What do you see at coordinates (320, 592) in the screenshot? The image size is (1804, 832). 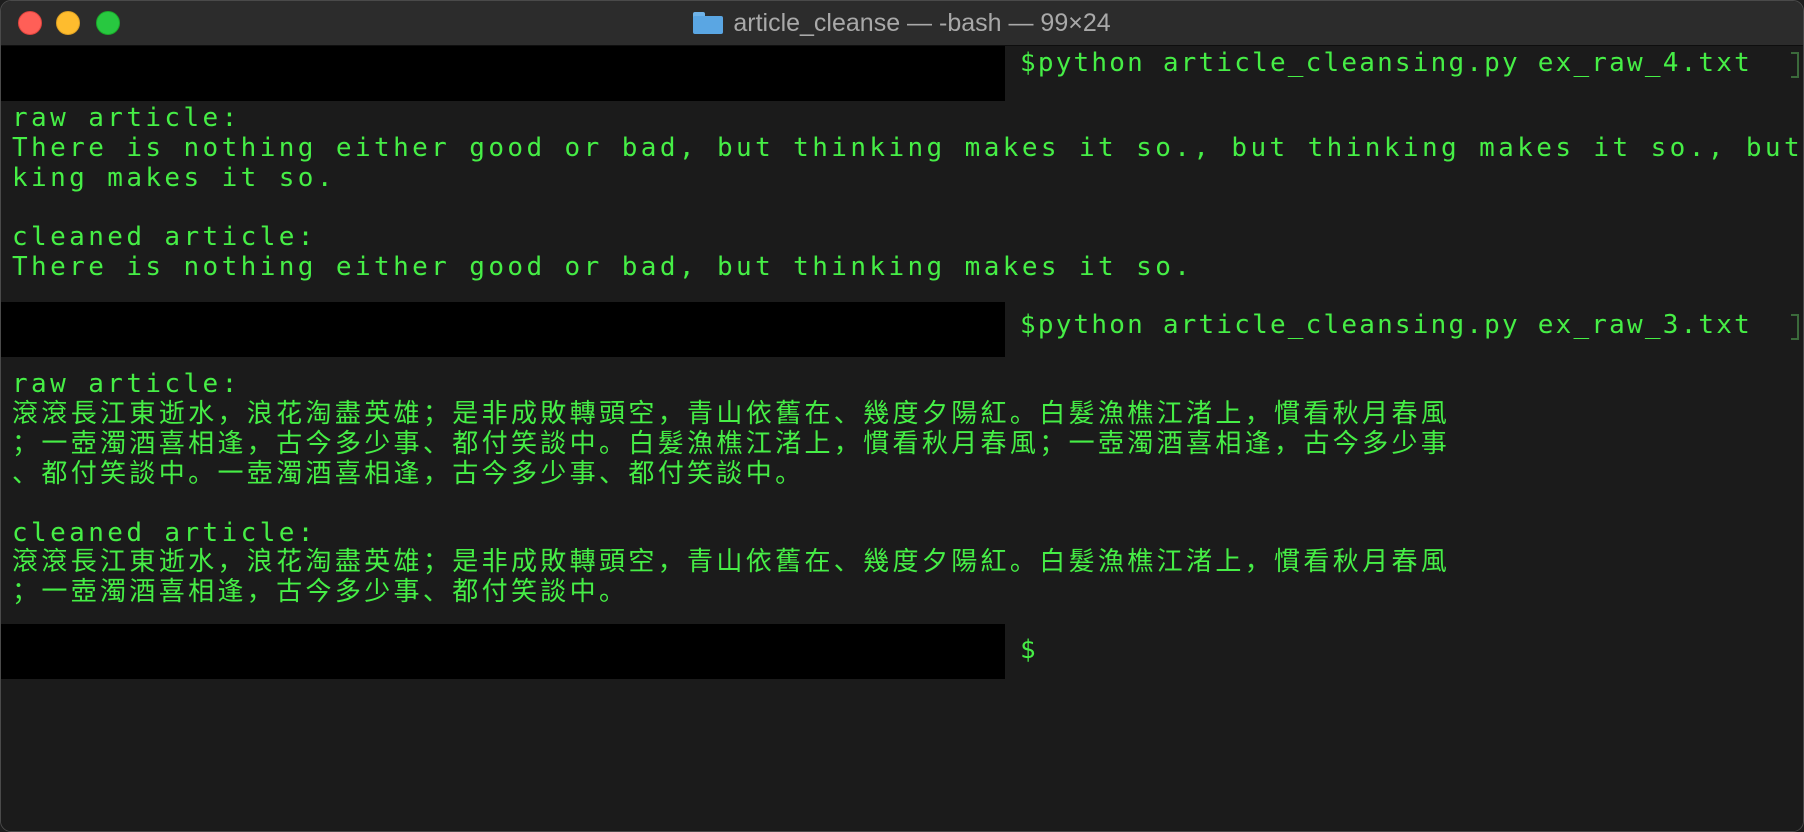 I see `output-line: ；一壺濁酒喜相逢，古今多少事、都付笑談中。` at bounding box center [320, 592].